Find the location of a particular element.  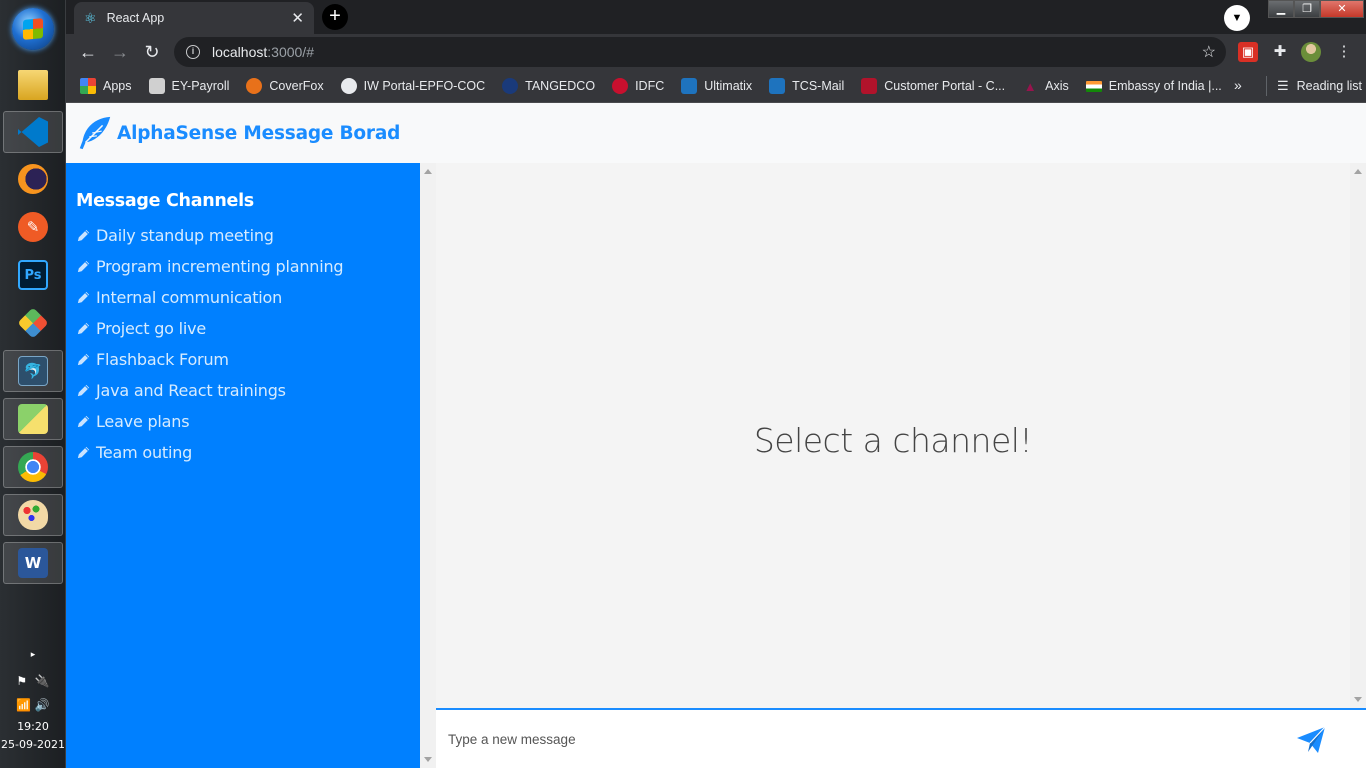

close-window-button: ✕ is located at coordinates (1342, 9).